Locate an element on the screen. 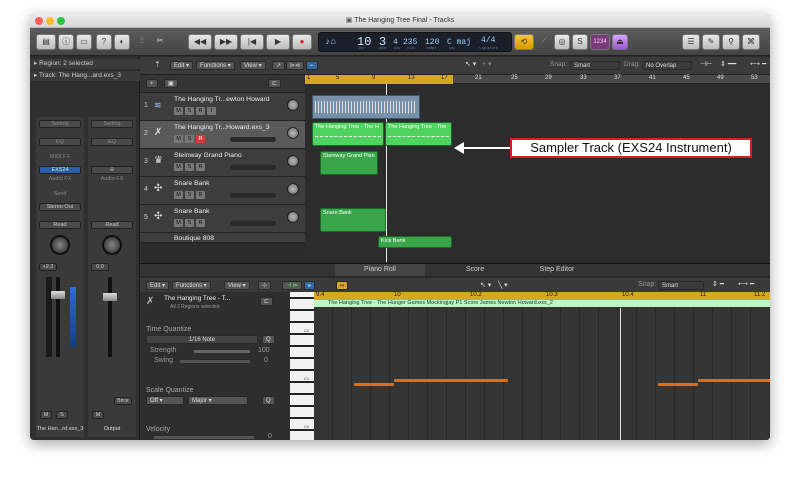 Image resolution: width=798 pixels, height=482 pixels. setting-button-output: Setting is located at coordinates (112, 124).